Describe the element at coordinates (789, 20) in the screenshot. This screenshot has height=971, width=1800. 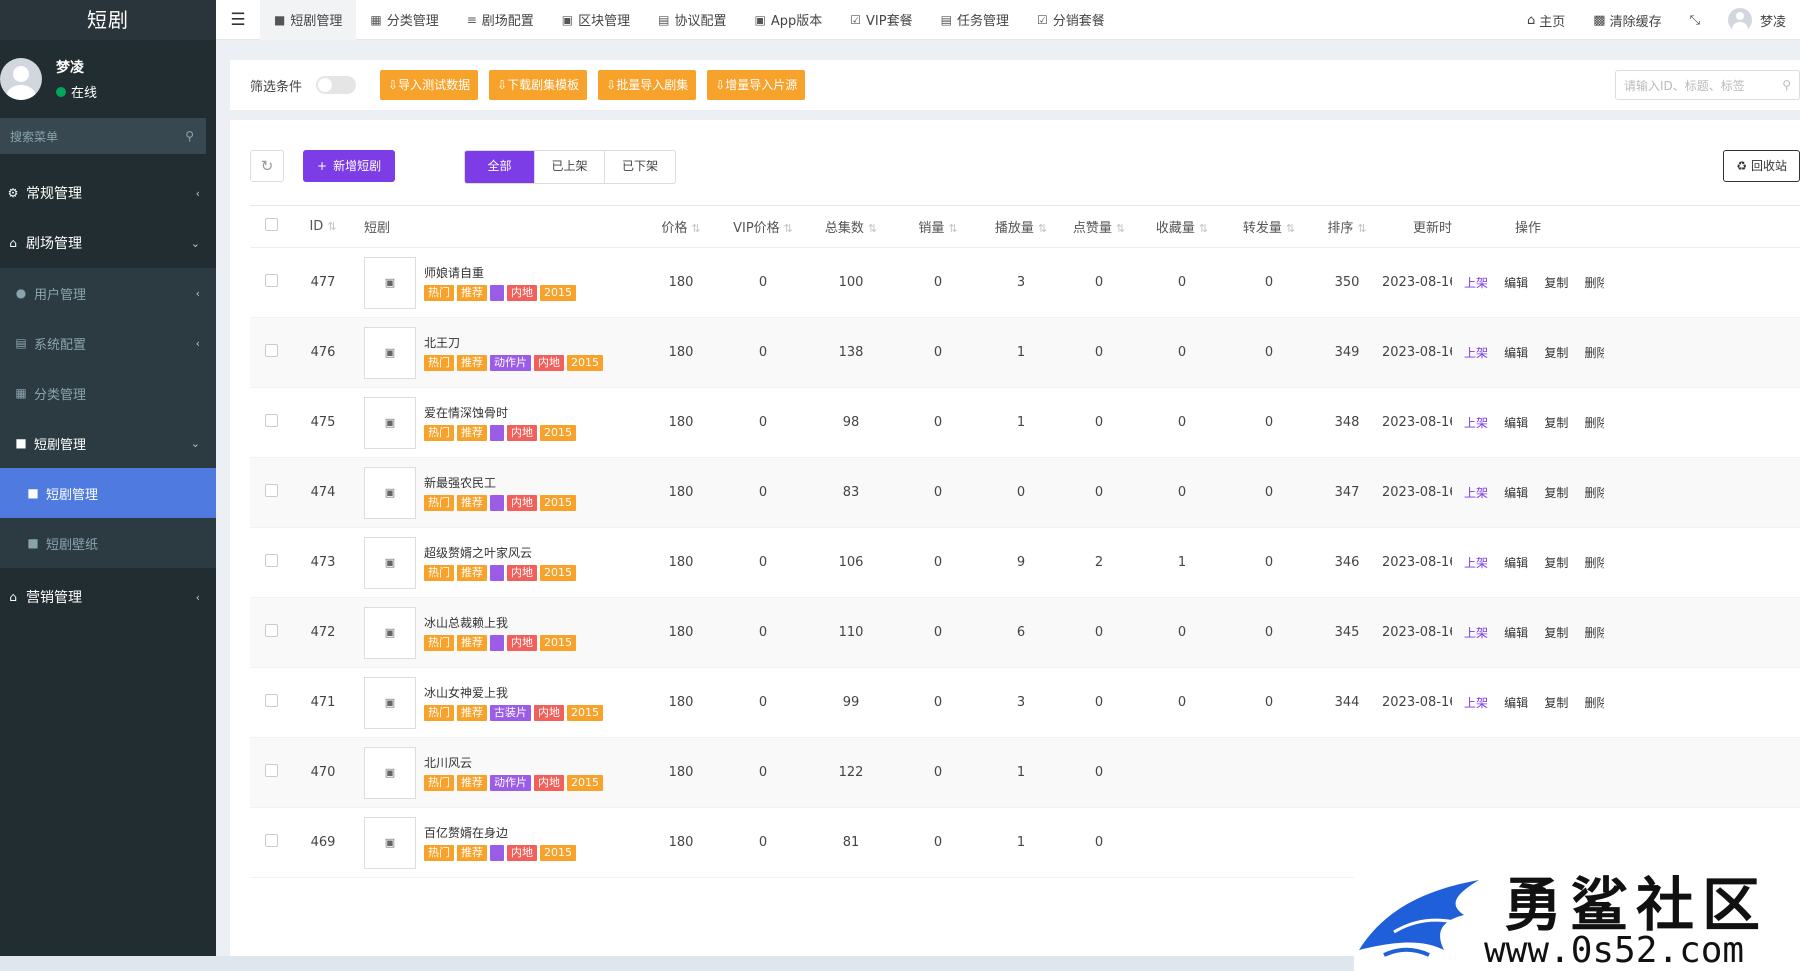
I see `tab-app-version: ▣ App版本` at that location.